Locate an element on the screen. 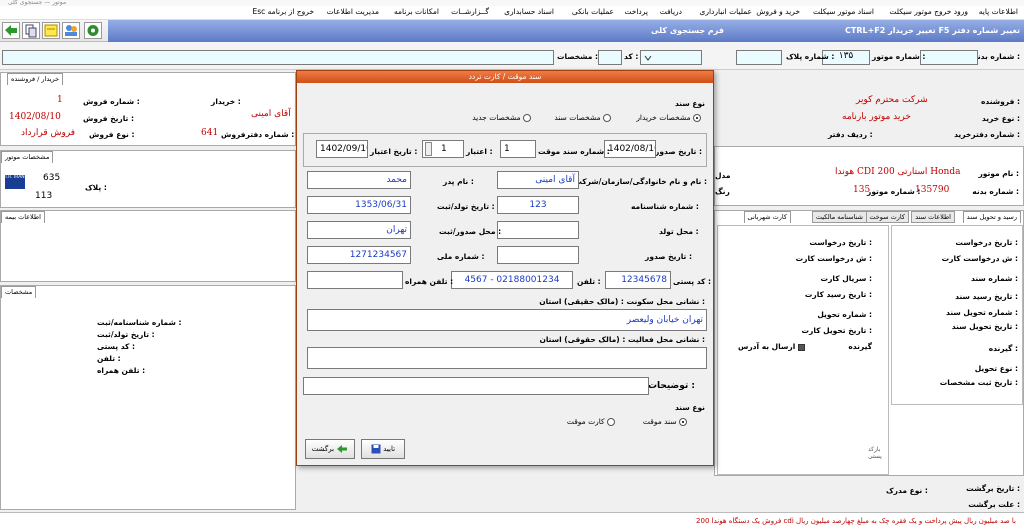 The height and width of the screenshot is (530, 1024). code-dropdown is located at coordinates (671, 57).